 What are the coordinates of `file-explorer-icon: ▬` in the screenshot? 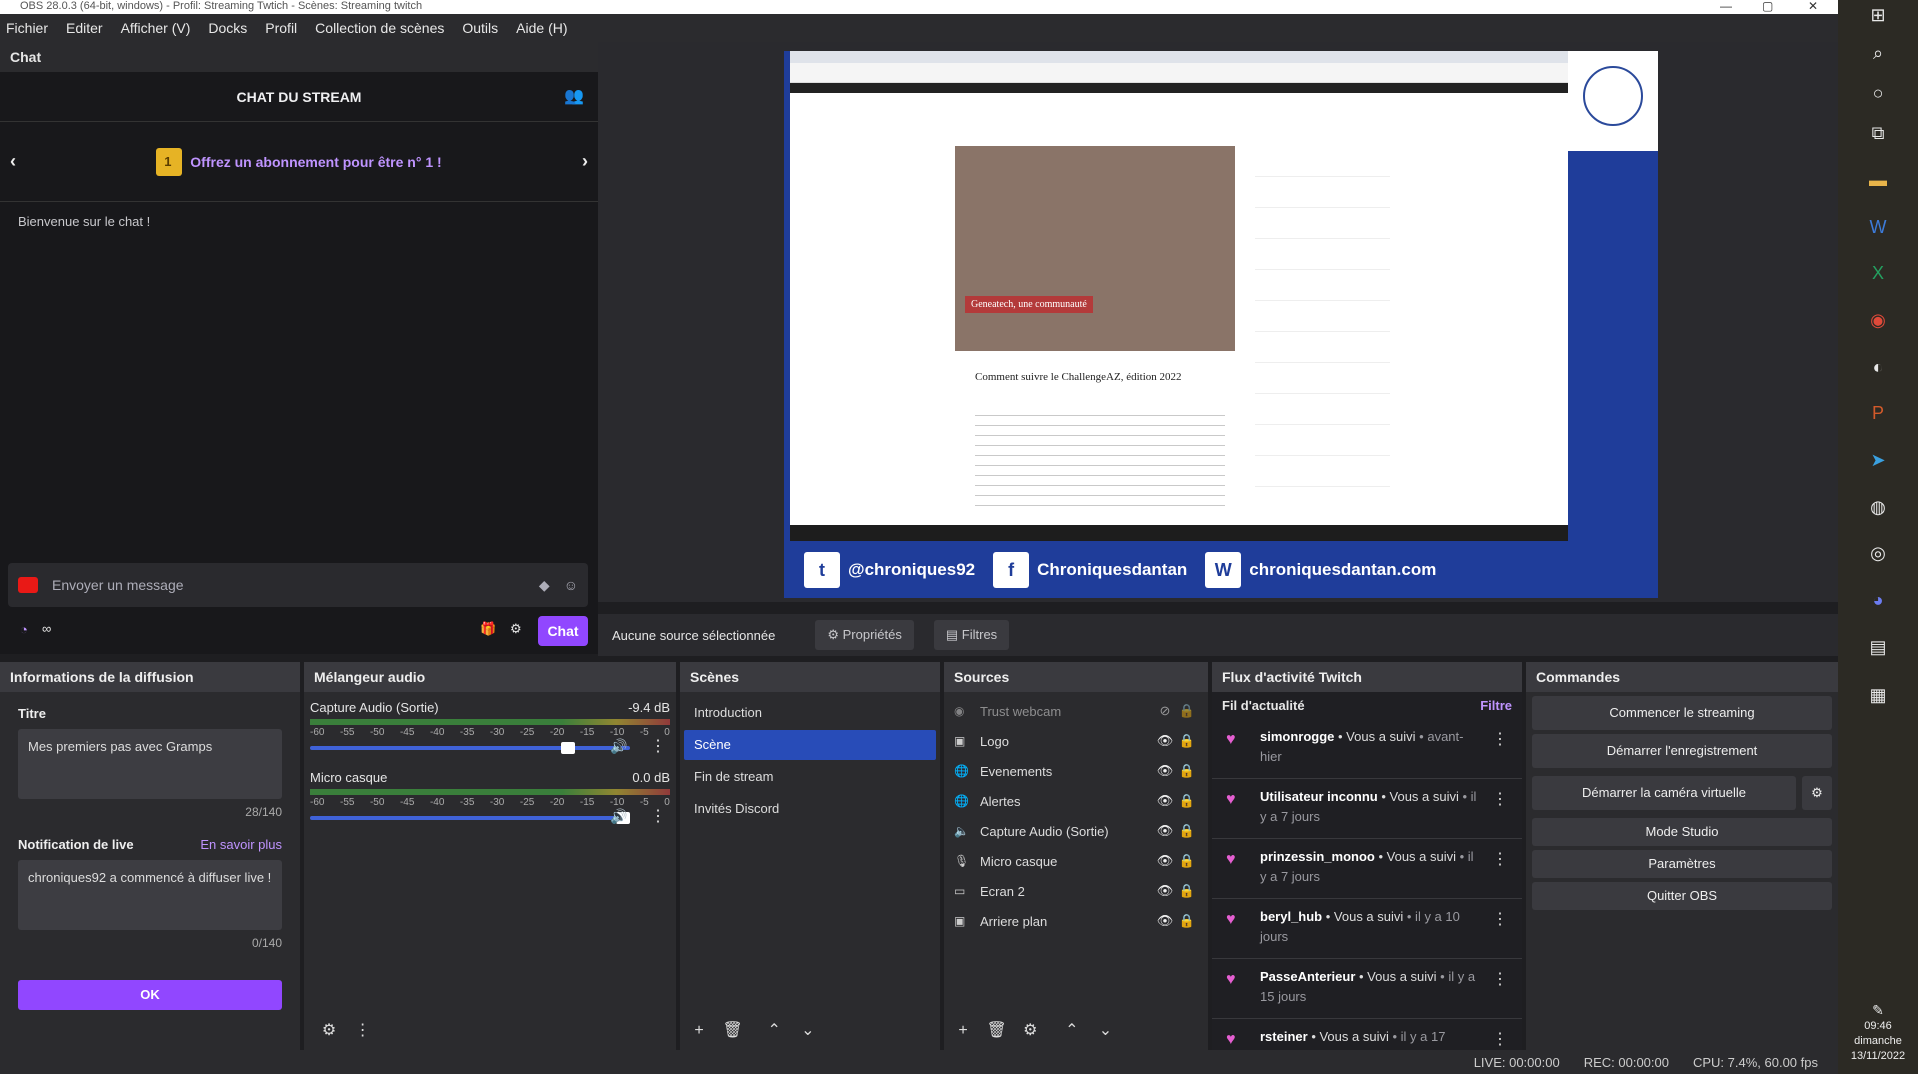 It's located at (1878, 180).